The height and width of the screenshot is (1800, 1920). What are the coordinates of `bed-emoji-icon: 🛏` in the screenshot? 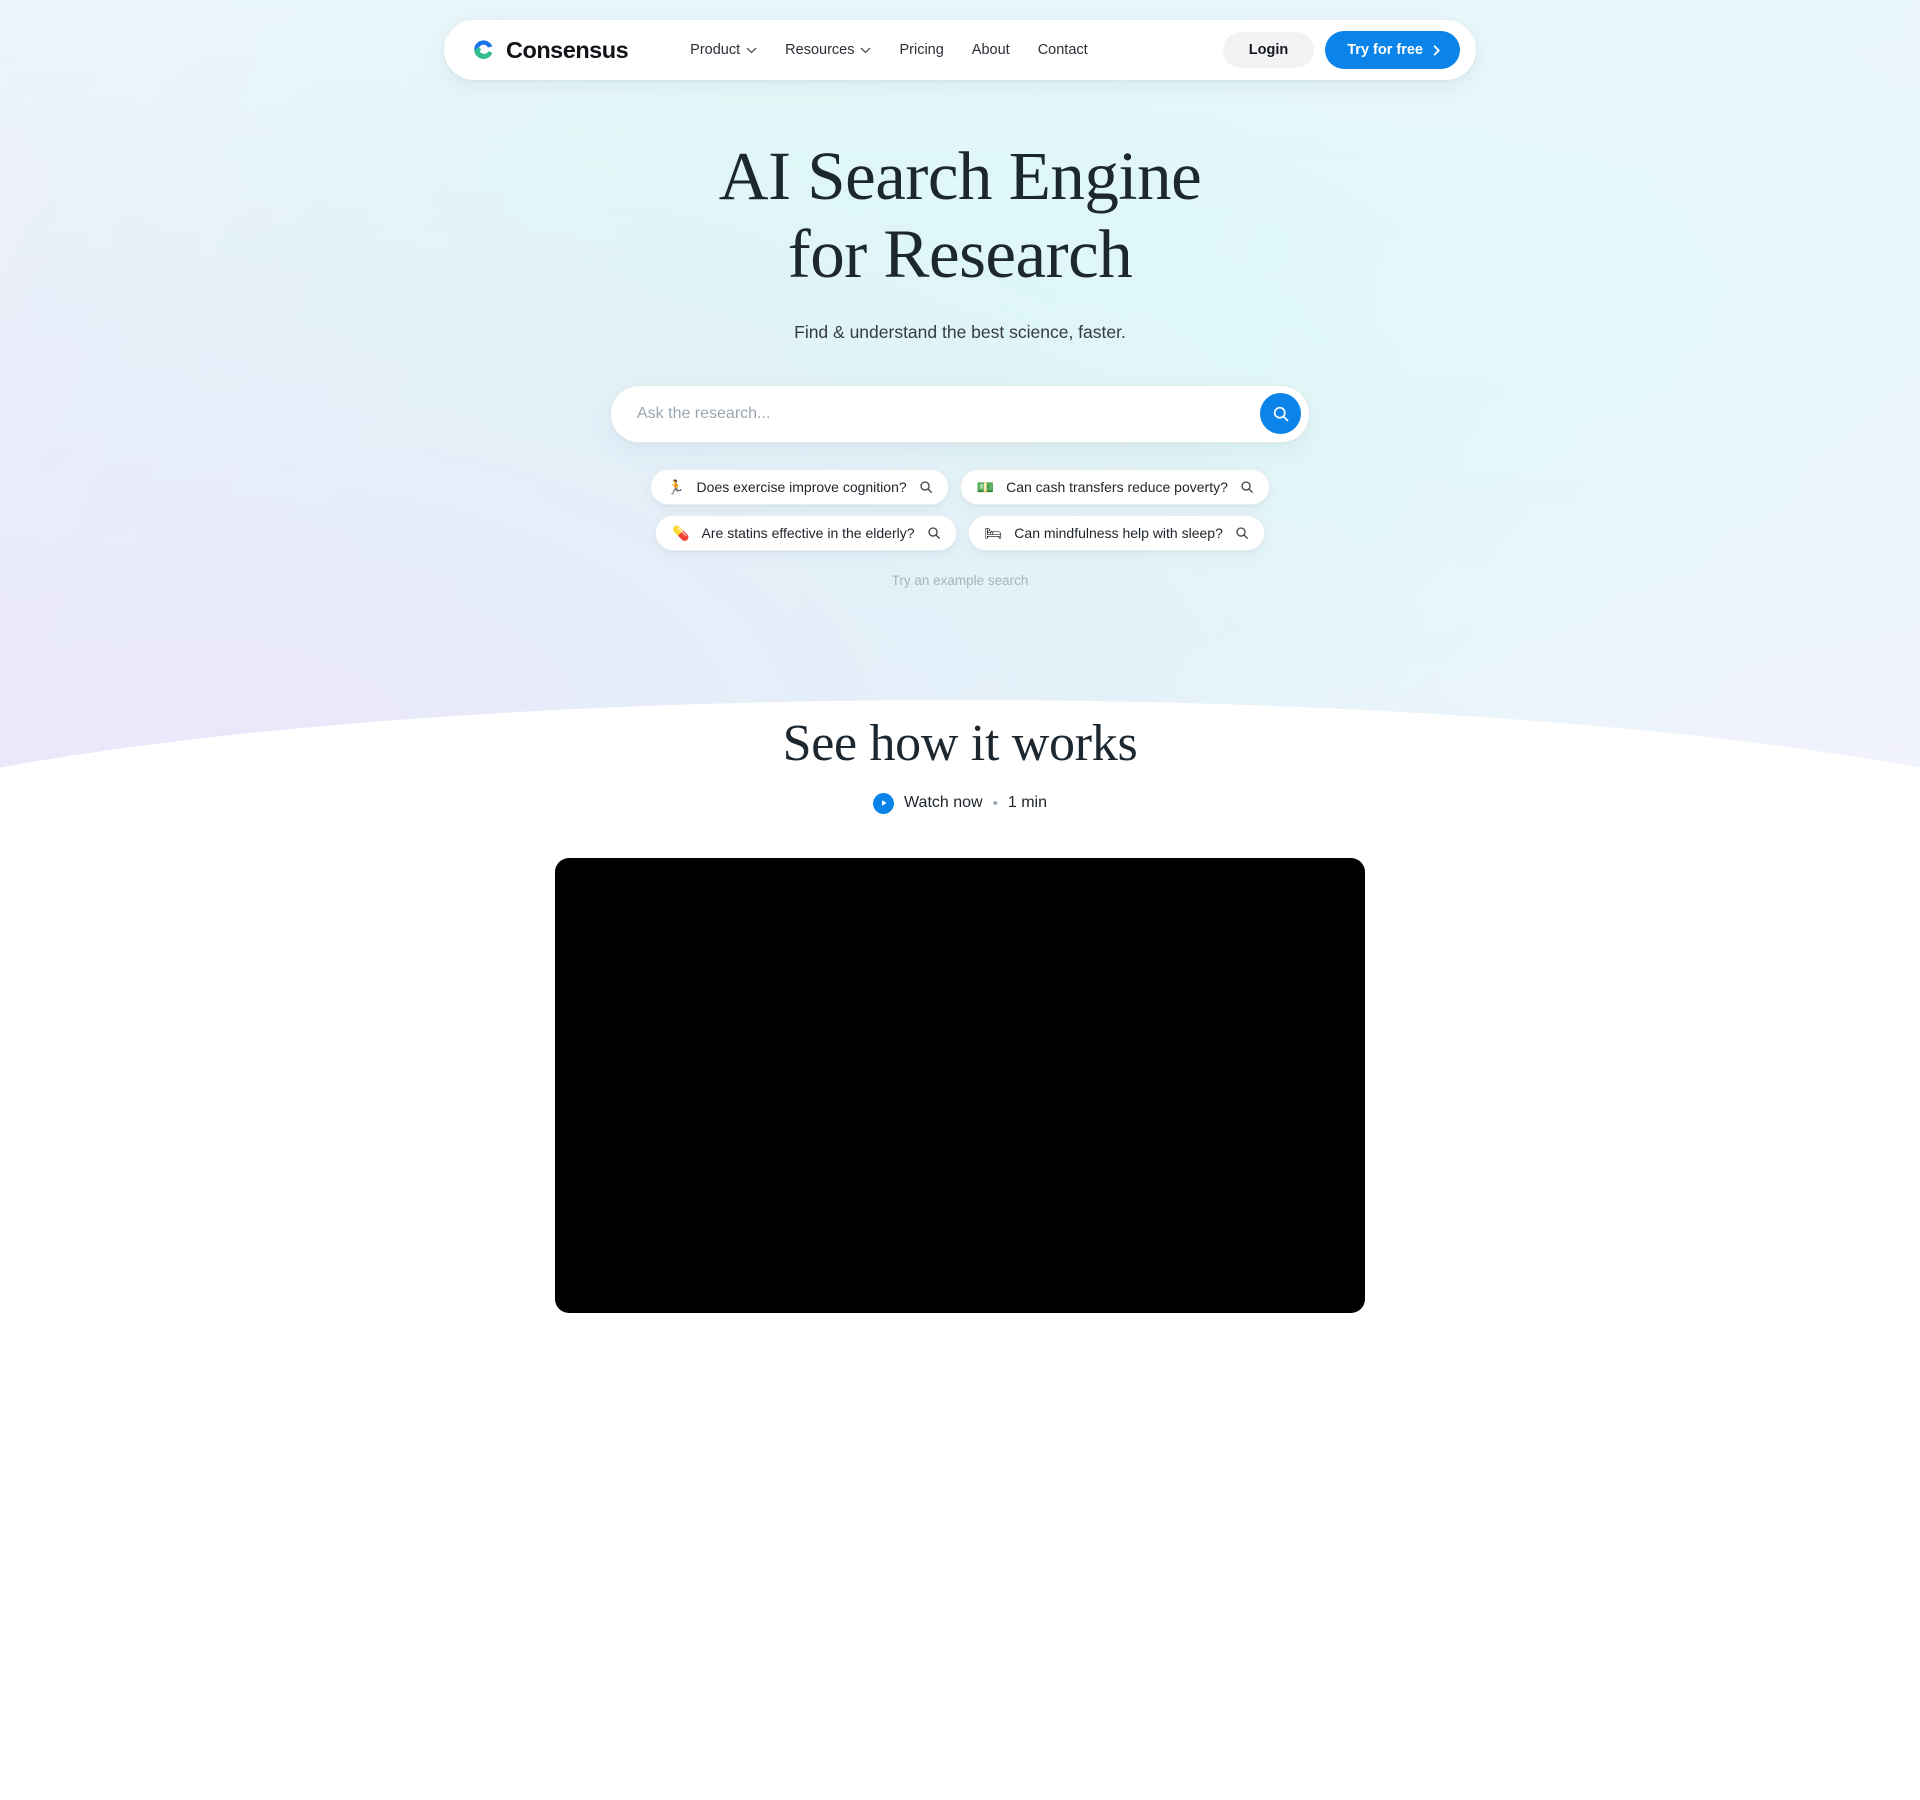 It's located at (993, 532).